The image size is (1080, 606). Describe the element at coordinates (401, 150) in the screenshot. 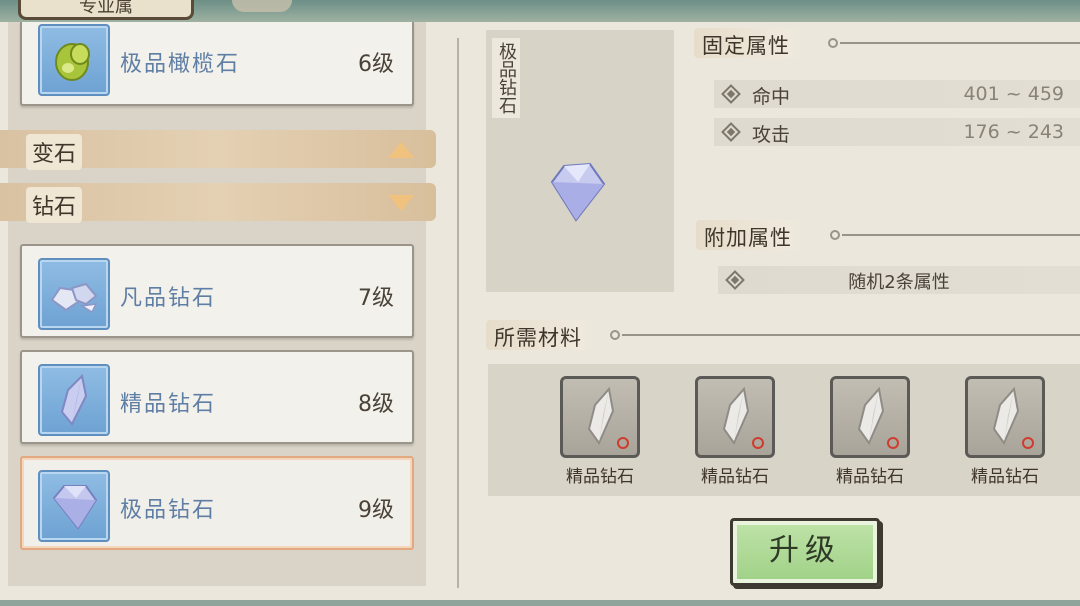

I see `up-arrow-icon` at that location.